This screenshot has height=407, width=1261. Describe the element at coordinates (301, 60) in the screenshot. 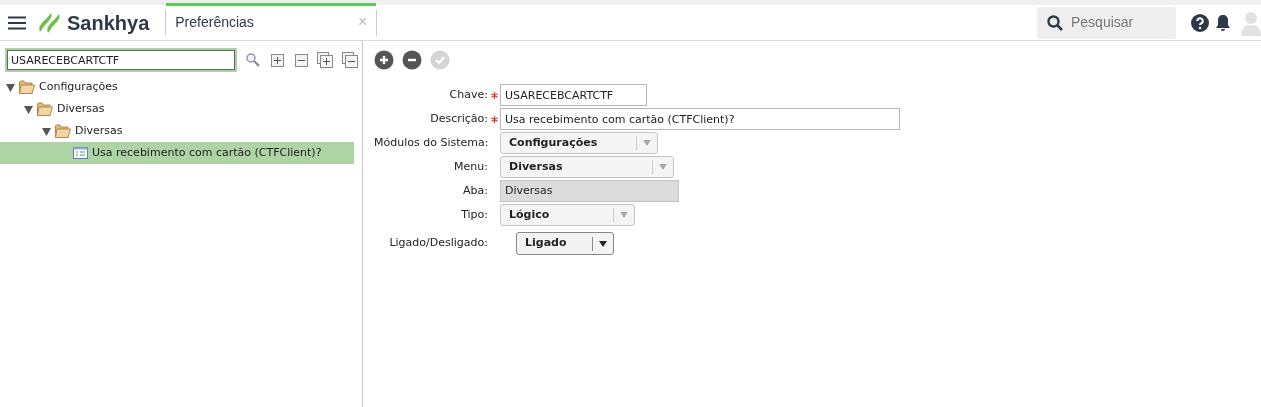

I see `collapse-icon` at that location.